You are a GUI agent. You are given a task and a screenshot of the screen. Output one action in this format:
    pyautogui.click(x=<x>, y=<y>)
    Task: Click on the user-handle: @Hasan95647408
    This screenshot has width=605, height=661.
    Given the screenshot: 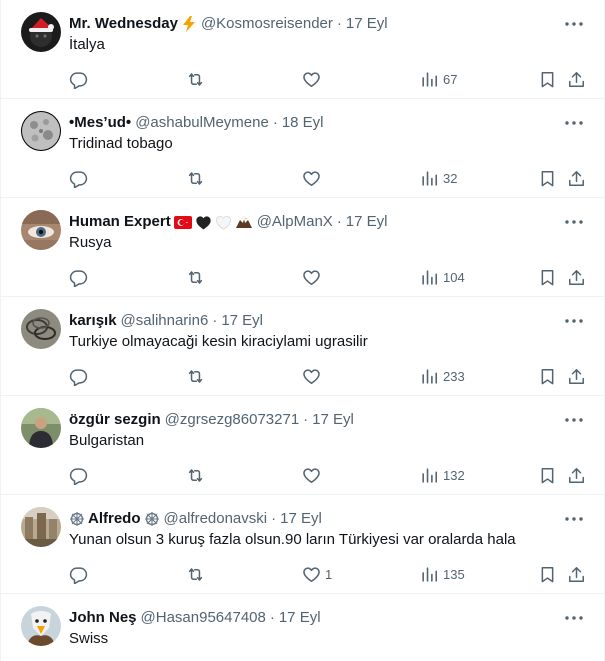 What is the action you would take?
    pyautogui.click(x=203, y=618)
    